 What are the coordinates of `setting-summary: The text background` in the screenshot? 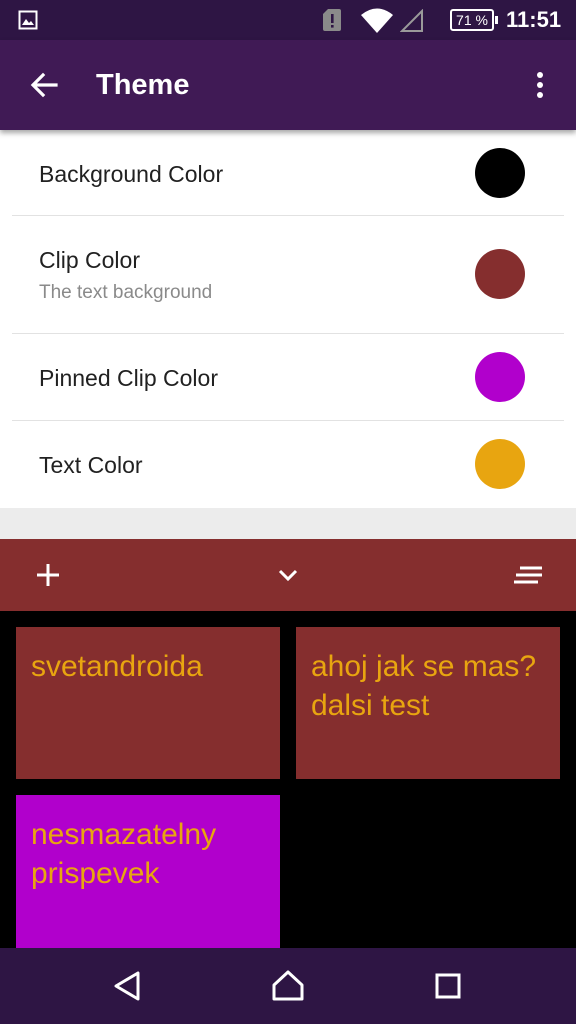 It's located at (126, 292).